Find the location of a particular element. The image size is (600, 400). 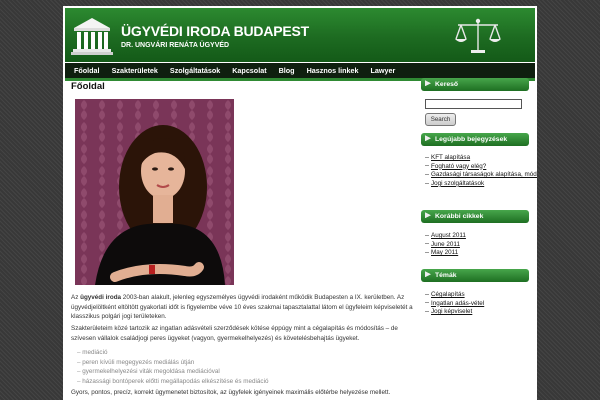

intro-bold: ügyvédi iroda is located at coordinates (101, 297).